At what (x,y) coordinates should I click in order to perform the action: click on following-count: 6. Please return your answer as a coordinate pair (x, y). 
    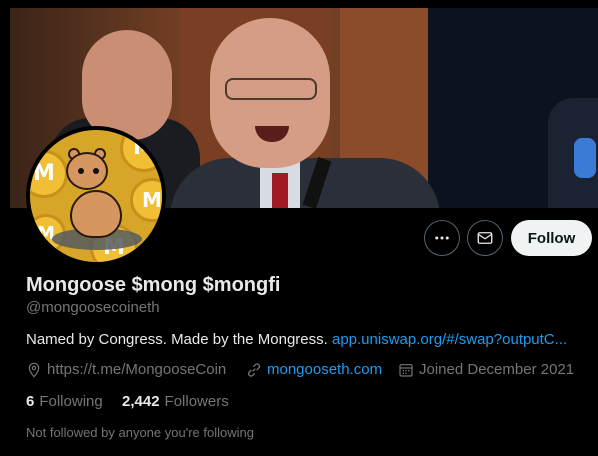
    Looking at the image, I should click on (30, 401).